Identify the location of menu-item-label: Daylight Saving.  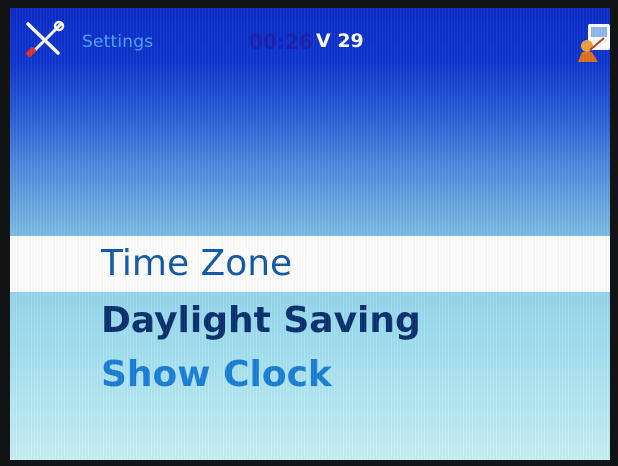
(261, 320).